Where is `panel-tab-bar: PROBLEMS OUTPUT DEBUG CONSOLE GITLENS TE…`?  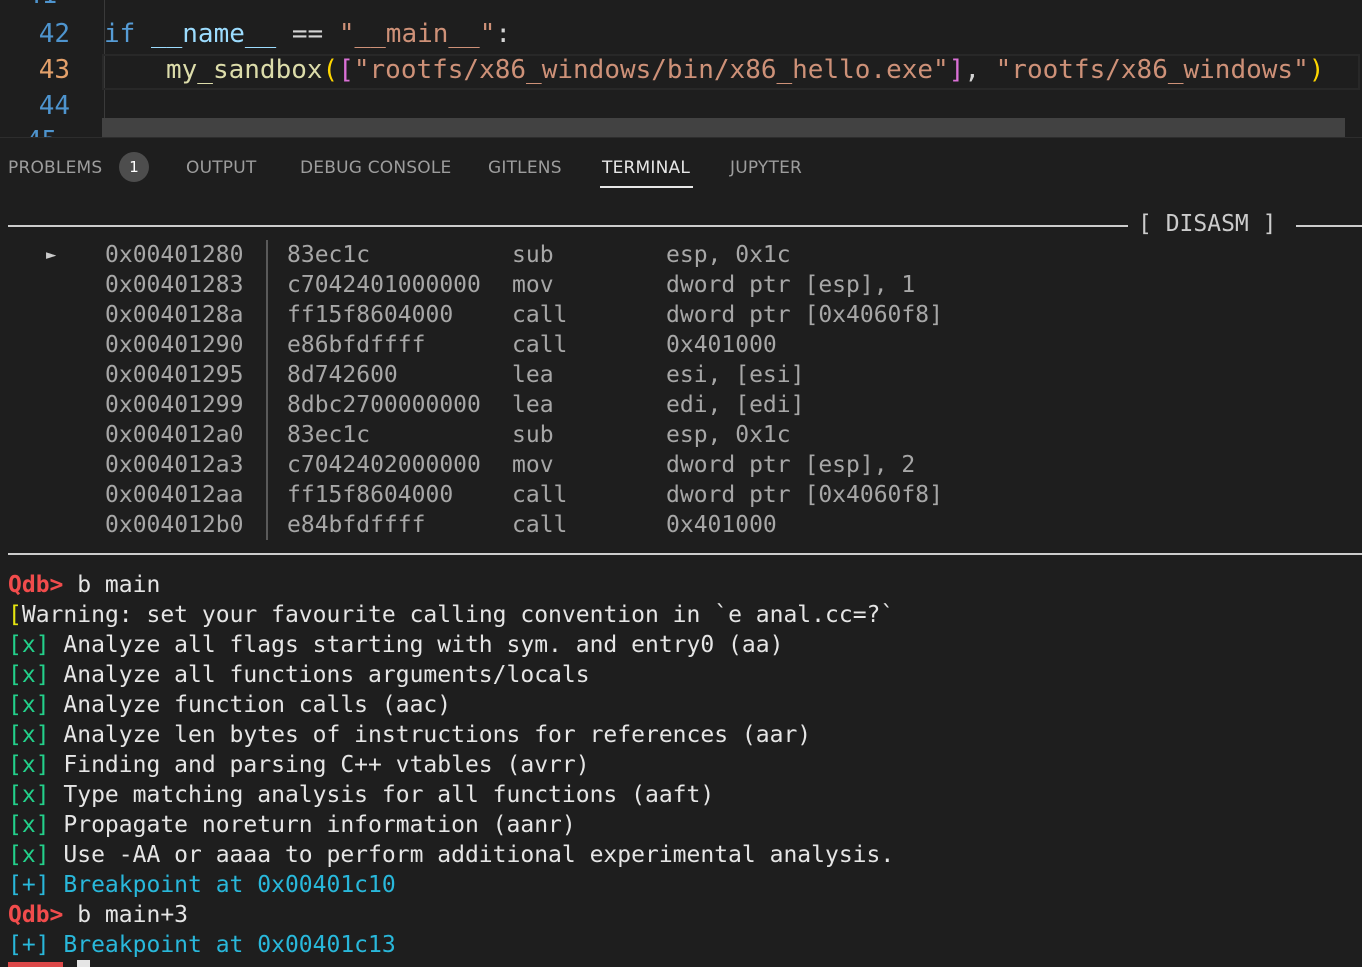 panel-tab-bar: PROBLEMS OUTPUT DEBUG CONSOLE GITLENS TE… is located at coordinates (681, 166).